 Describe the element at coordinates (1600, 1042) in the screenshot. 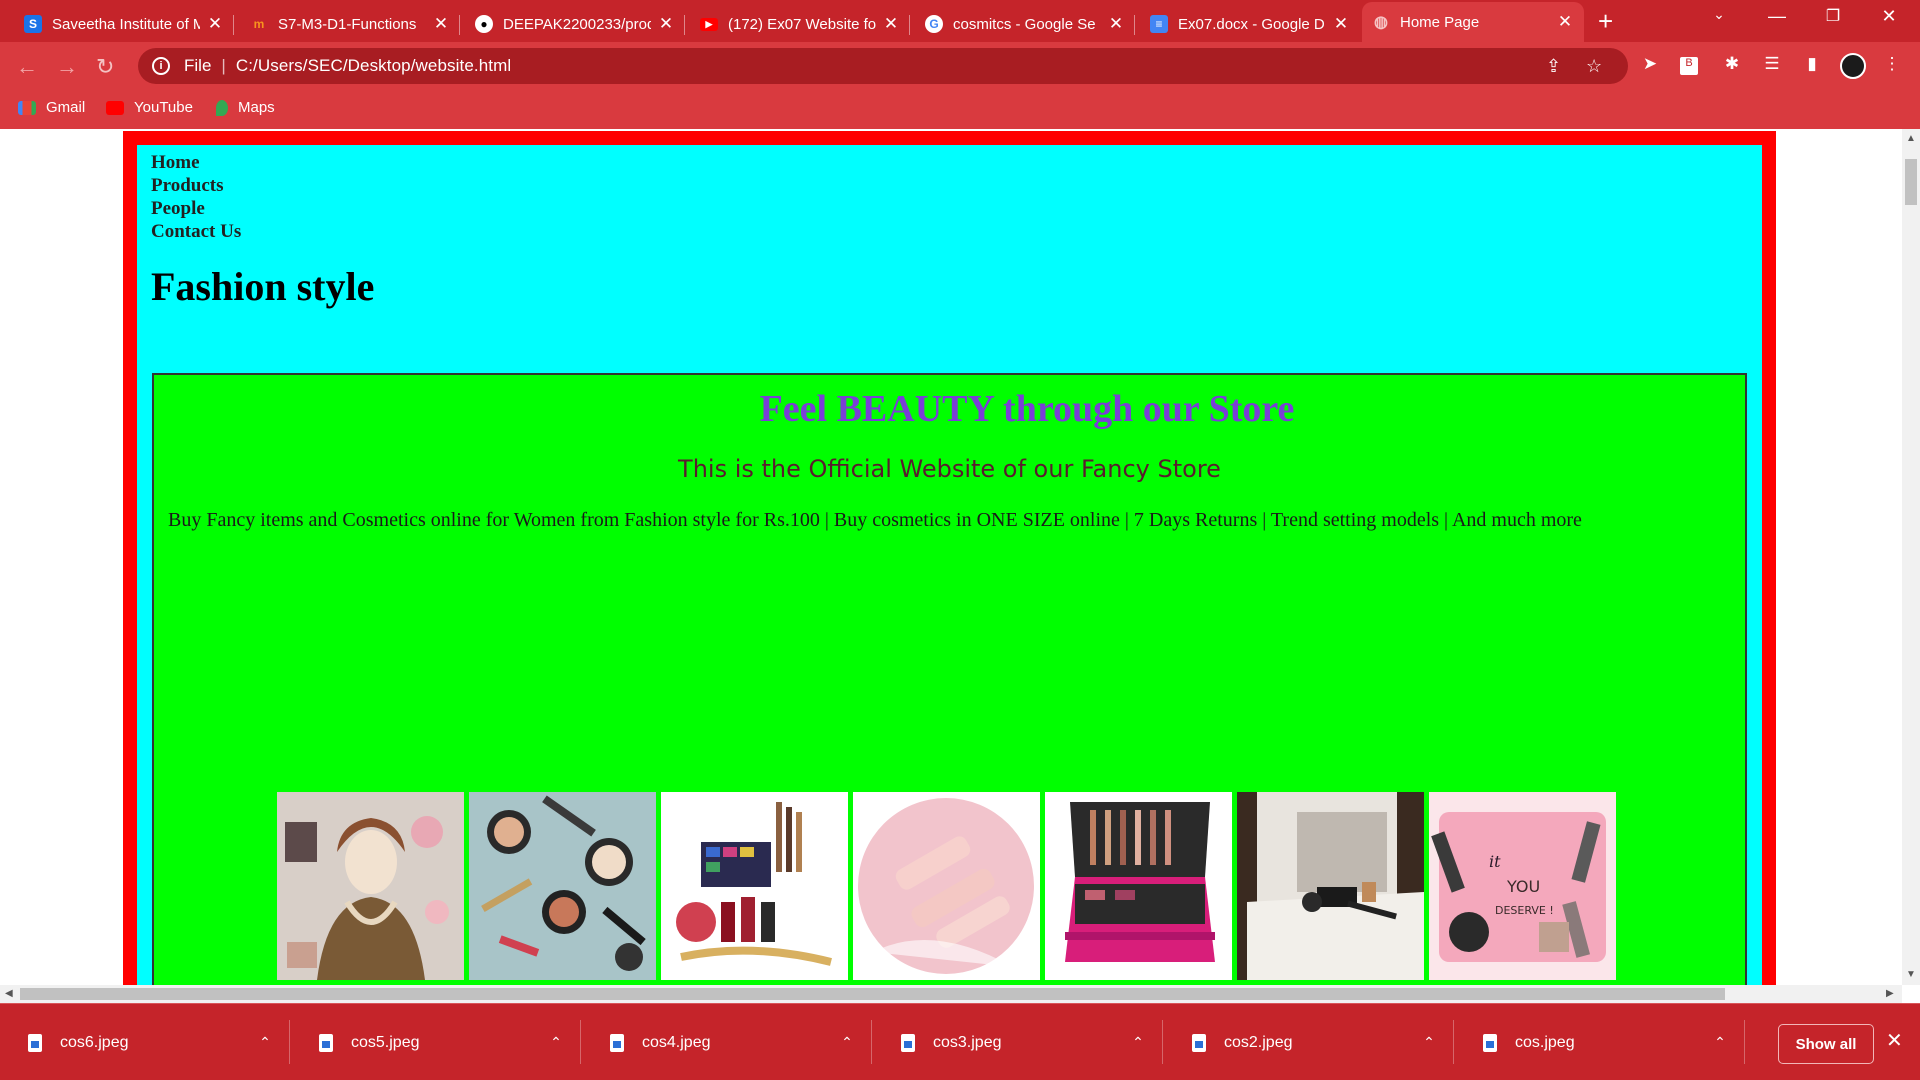

I see `download-item: cos.jpeg ⌃` at that location.